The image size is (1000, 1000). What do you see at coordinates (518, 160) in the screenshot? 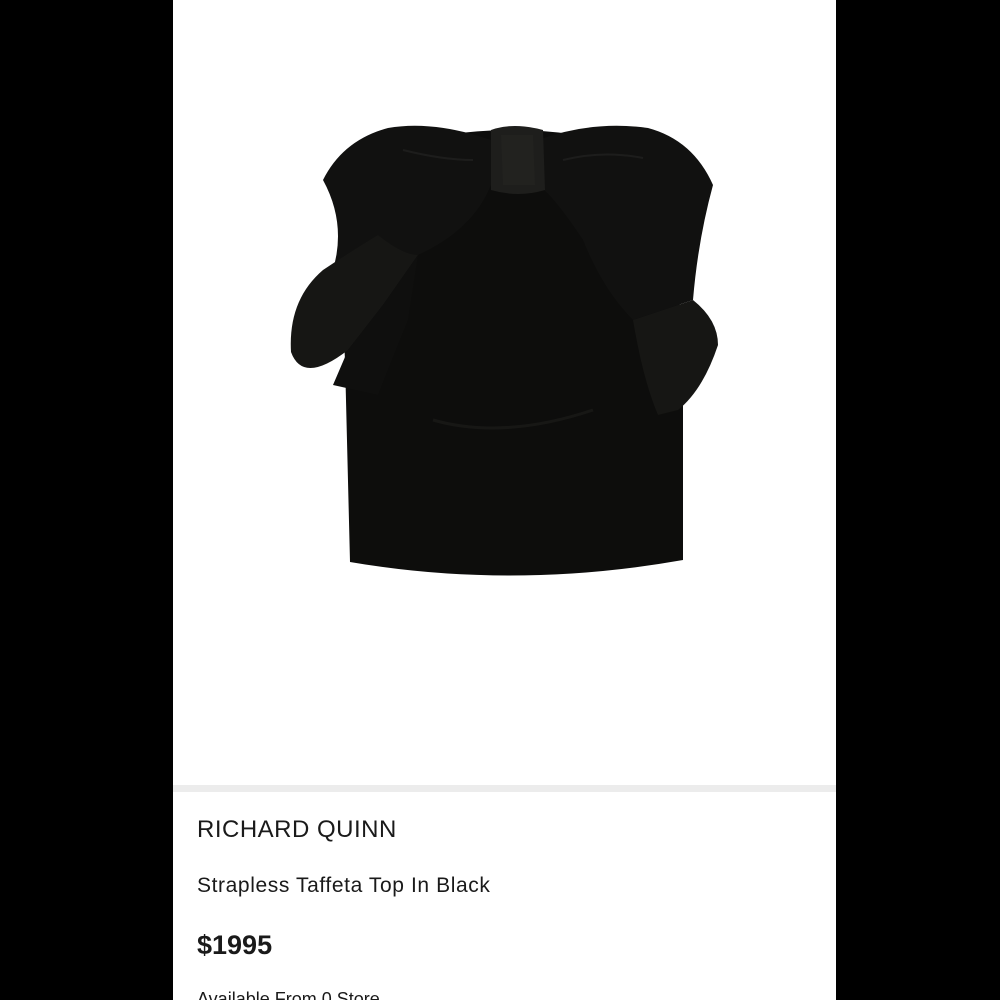
I see `bow-knot-fold` at bounding box center [518, 160].